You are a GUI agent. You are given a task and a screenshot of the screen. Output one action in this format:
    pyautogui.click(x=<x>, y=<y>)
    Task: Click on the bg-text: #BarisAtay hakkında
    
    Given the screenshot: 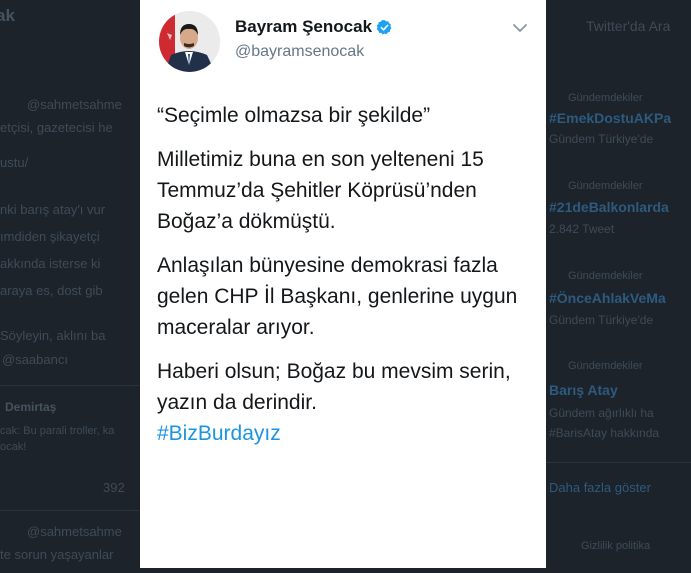 What is the action you would take?
    pyautogui.click(x=604, y=433)
    